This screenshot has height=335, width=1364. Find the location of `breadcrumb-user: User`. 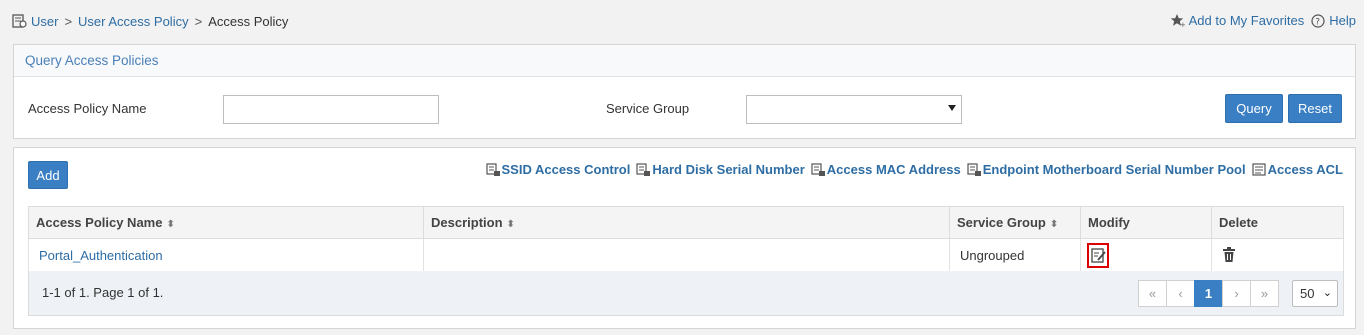

breadcrumb-user: User is located at coordinates (44, 21).